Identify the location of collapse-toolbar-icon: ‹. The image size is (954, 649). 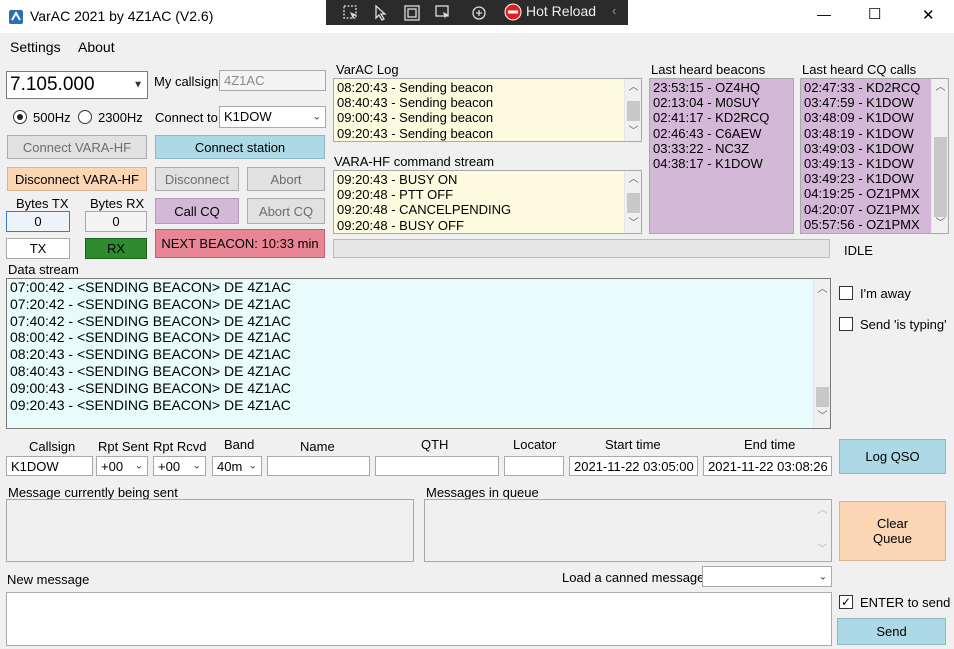
(614, 10).